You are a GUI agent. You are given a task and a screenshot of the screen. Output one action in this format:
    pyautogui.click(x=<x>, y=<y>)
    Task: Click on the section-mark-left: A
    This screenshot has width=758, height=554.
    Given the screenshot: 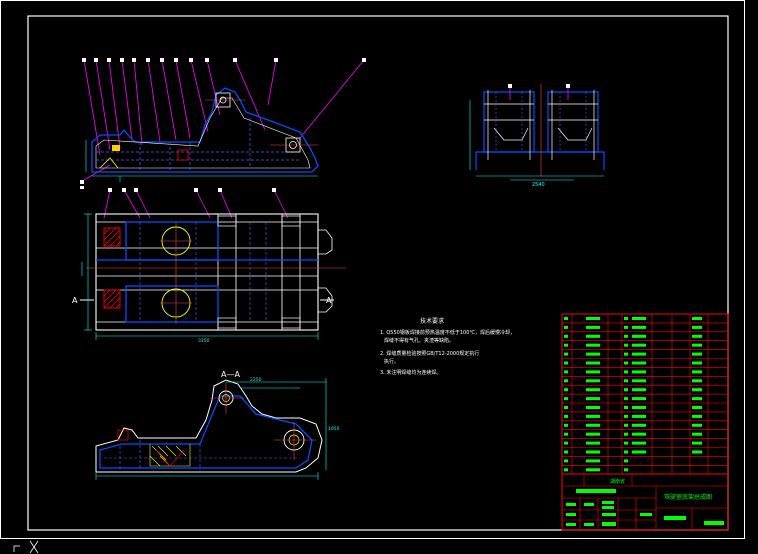 What is the action you would take?
    pyautogui.click(x=75, y=300)
    